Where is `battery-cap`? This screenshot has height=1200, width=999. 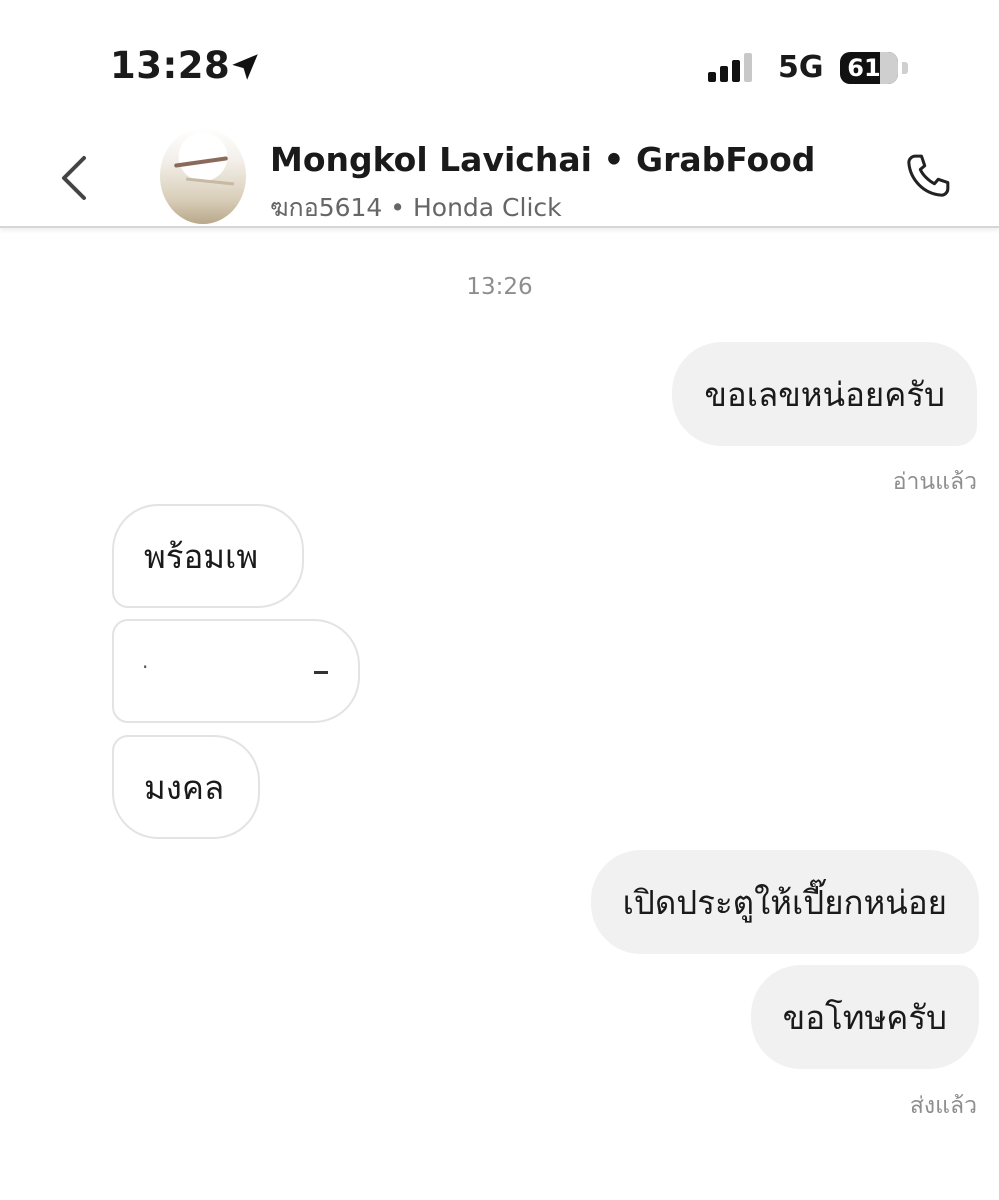 battery-cap is located at coordinates (905, 68).